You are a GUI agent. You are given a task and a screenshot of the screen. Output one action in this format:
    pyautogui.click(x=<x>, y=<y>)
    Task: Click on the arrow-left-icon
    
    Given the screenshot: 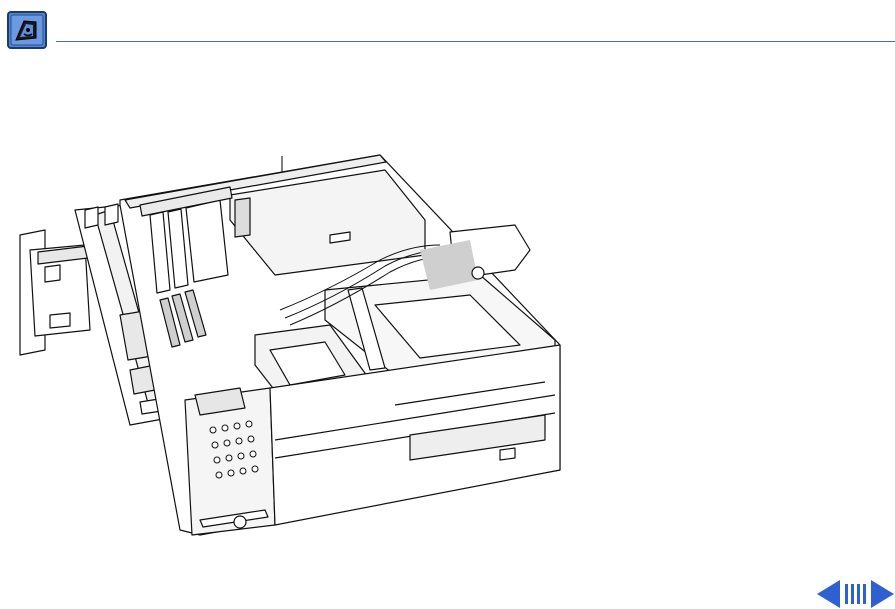 What is the action you would take?
    pyautogui.click(x=828, y=594)
    